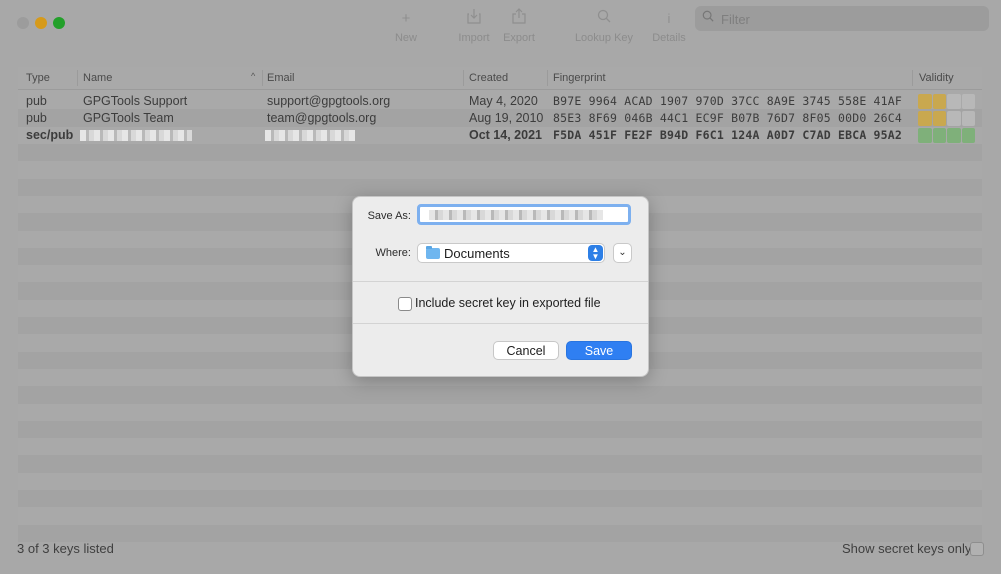  I want to click on redacted-filename, so click(516, 215).